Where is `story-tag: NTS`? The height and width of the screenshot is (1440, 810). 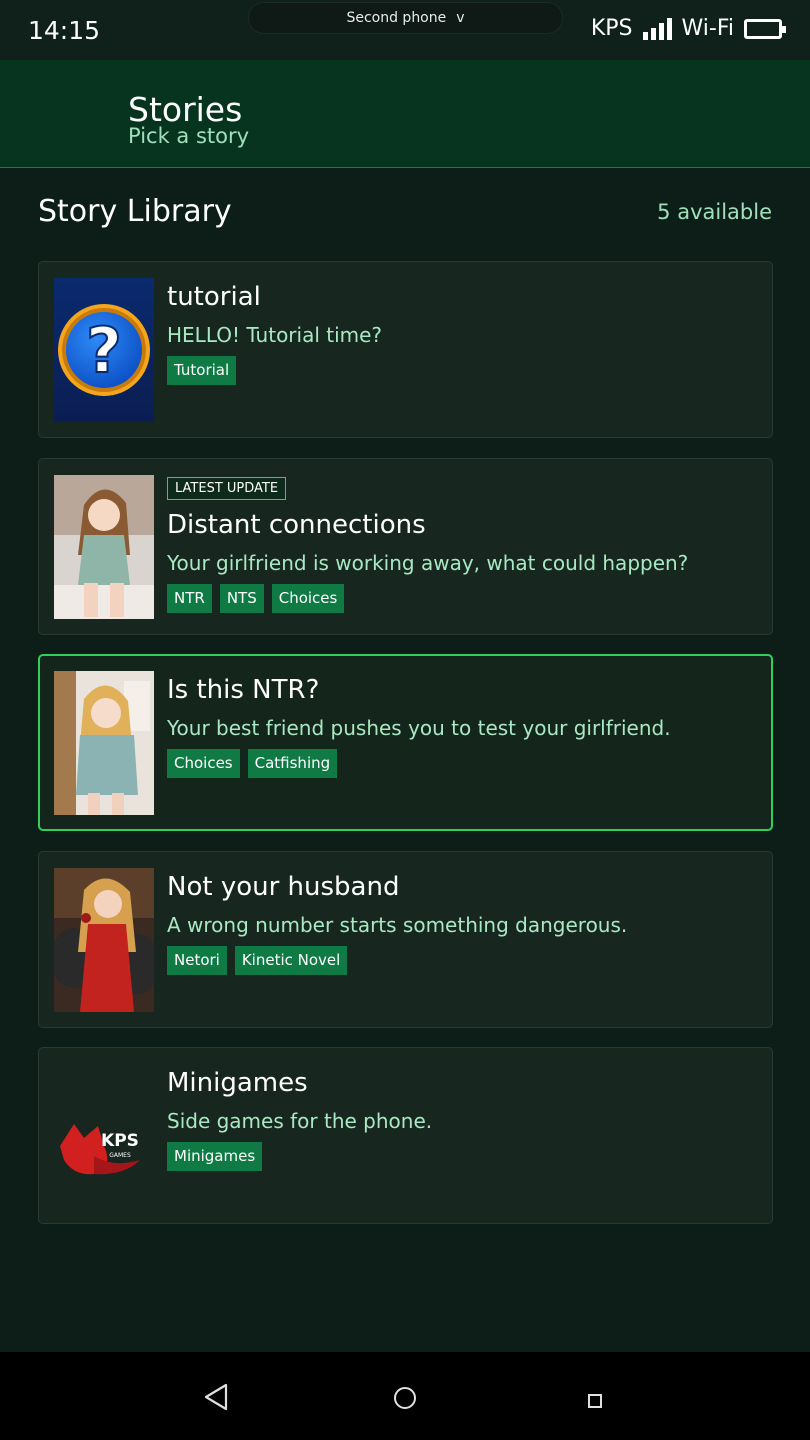
story-tag: NTS is located at coordinates (241, 598).